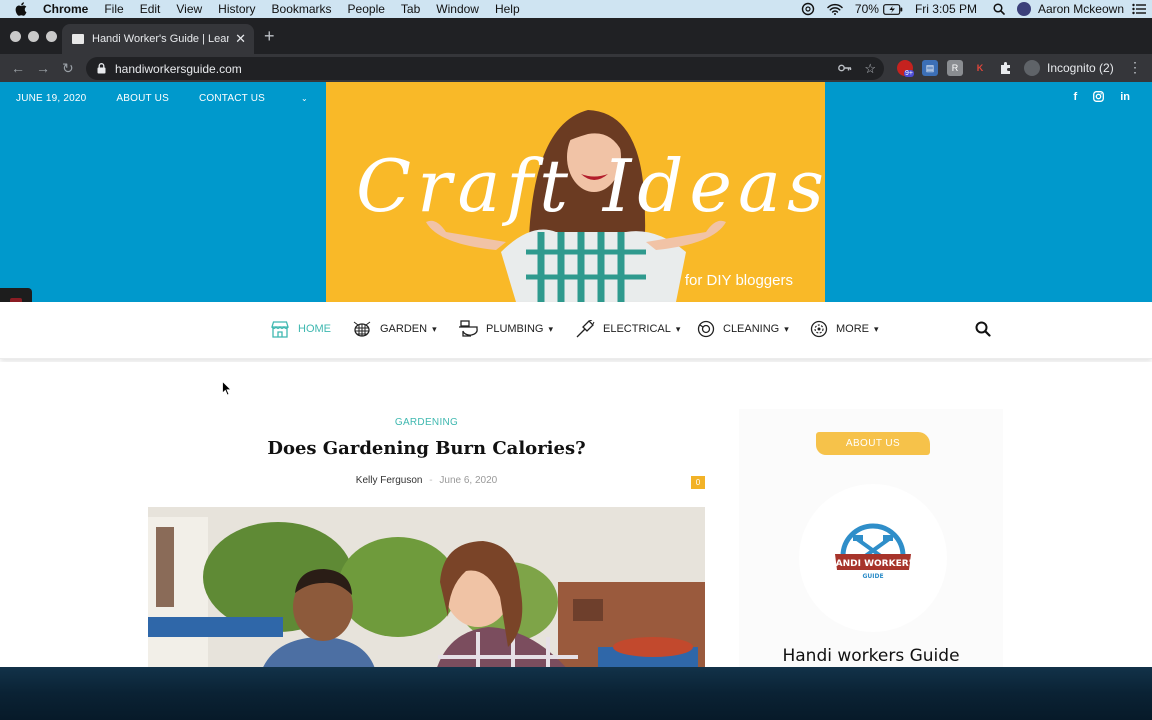  Describe the element at coordinates (101, 68) in the screenshot. I see `lock-icon` at that location.